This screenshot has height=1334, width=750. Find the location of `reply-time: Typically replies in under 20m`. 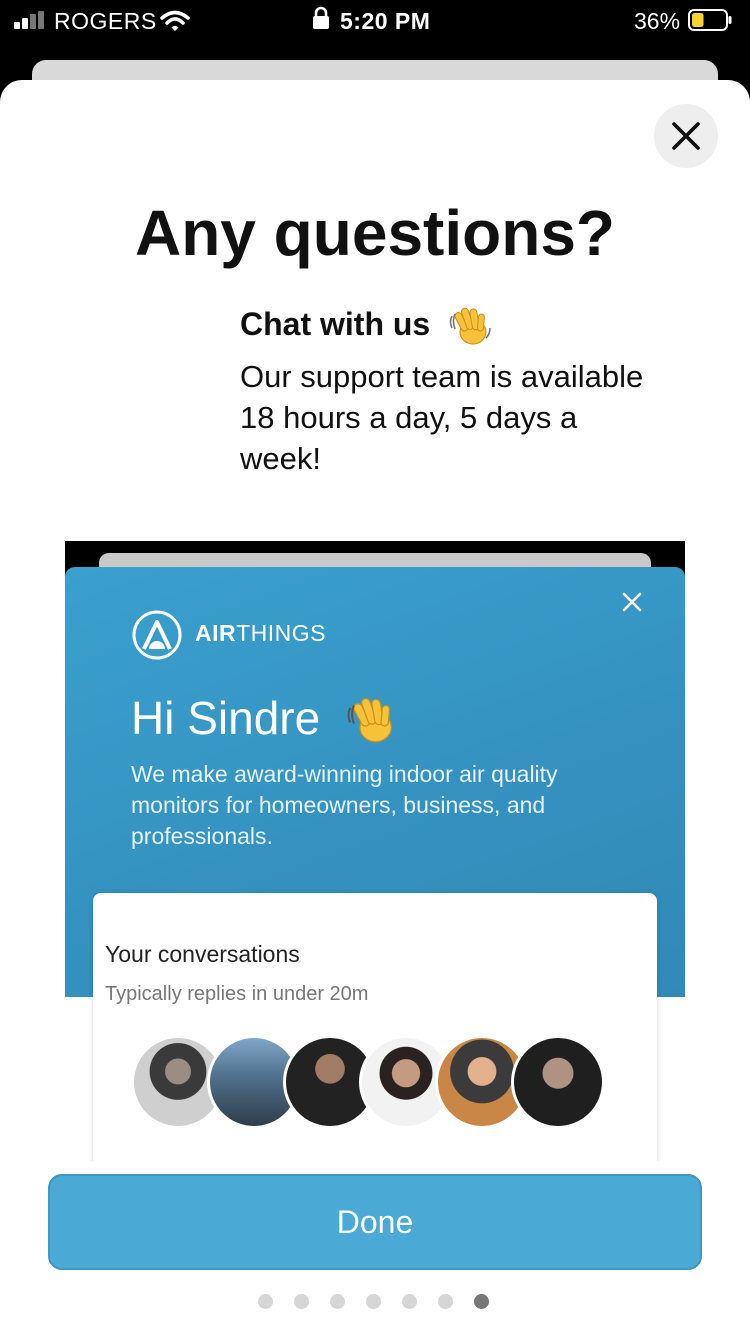

reply-time: Typically replies in under 20m is located at coordinates (237, 994).